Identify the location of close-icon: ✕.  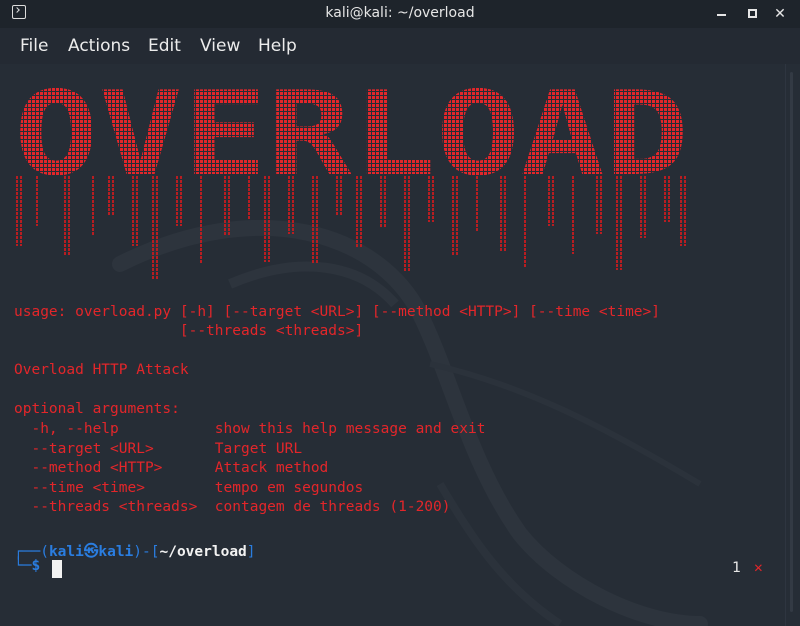
(780, 14).